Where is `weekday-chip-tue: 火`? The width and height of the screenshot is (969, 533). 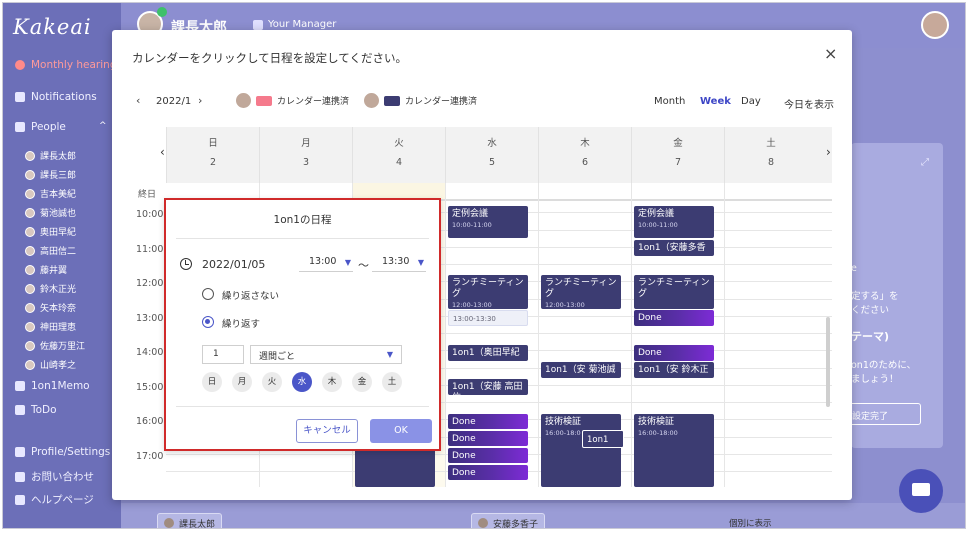
weekday-chip-tue: 火 is located at coordinates (272, 382).